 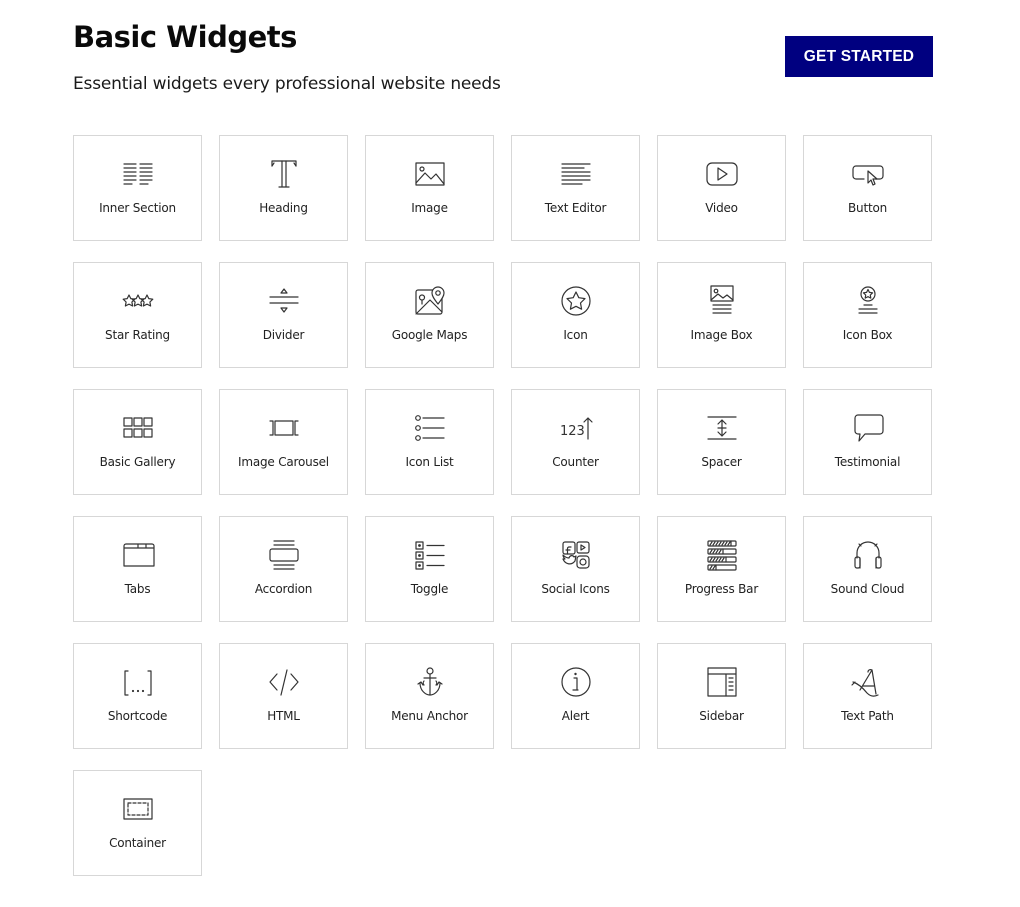 I want to click on widget-label: Sound Cloud, so click(x=867, y=589).